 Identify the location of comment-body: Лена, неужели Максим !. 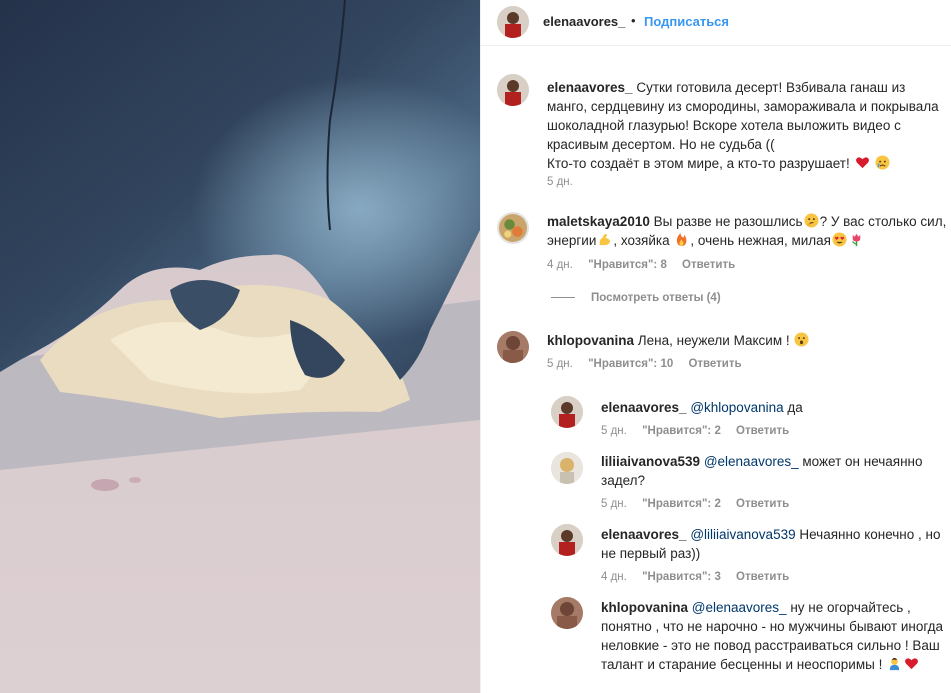
(713, 340).